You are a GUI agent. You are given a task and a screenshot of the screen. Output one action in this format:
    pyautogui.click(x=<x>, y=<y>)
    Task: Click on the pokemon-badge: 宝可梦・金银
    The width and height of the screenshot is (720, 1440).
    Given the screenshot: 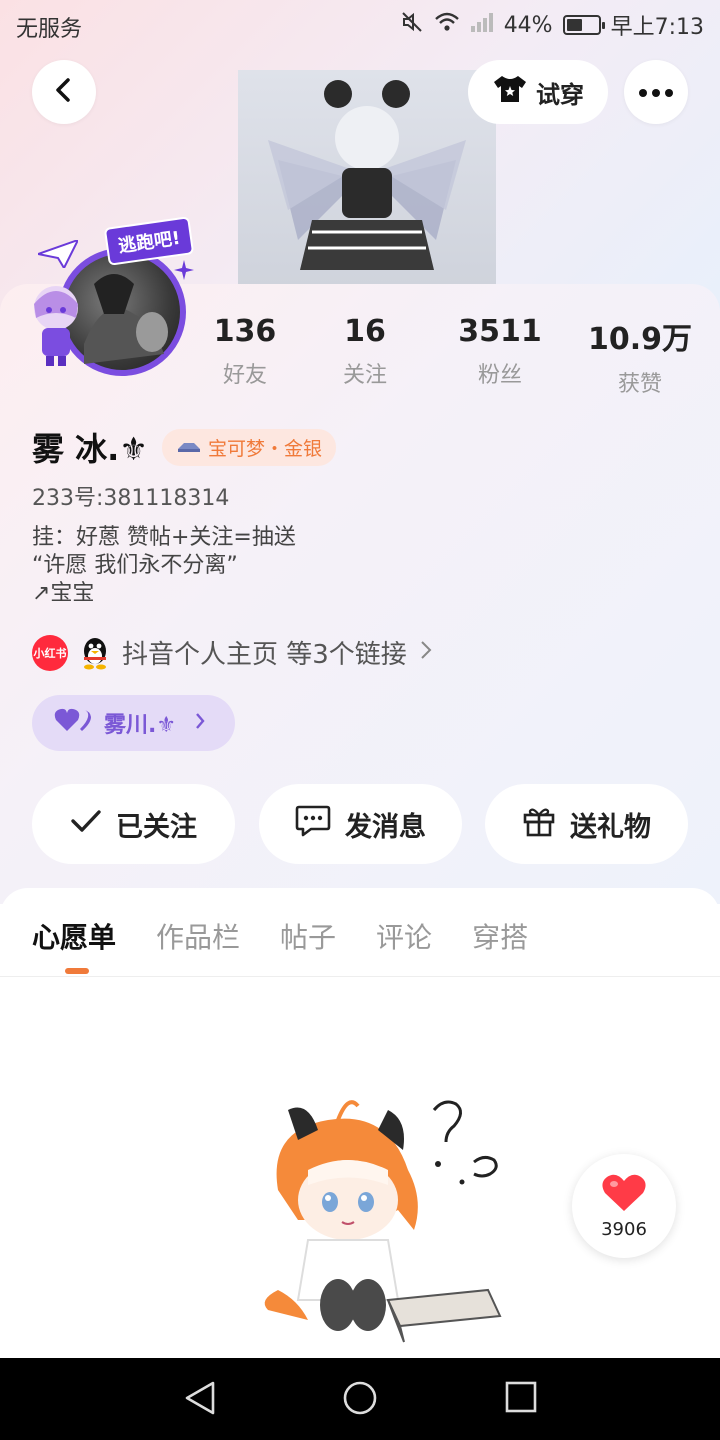 What is the action you would take?
    pyautogui.click(x=249, y=447)
    